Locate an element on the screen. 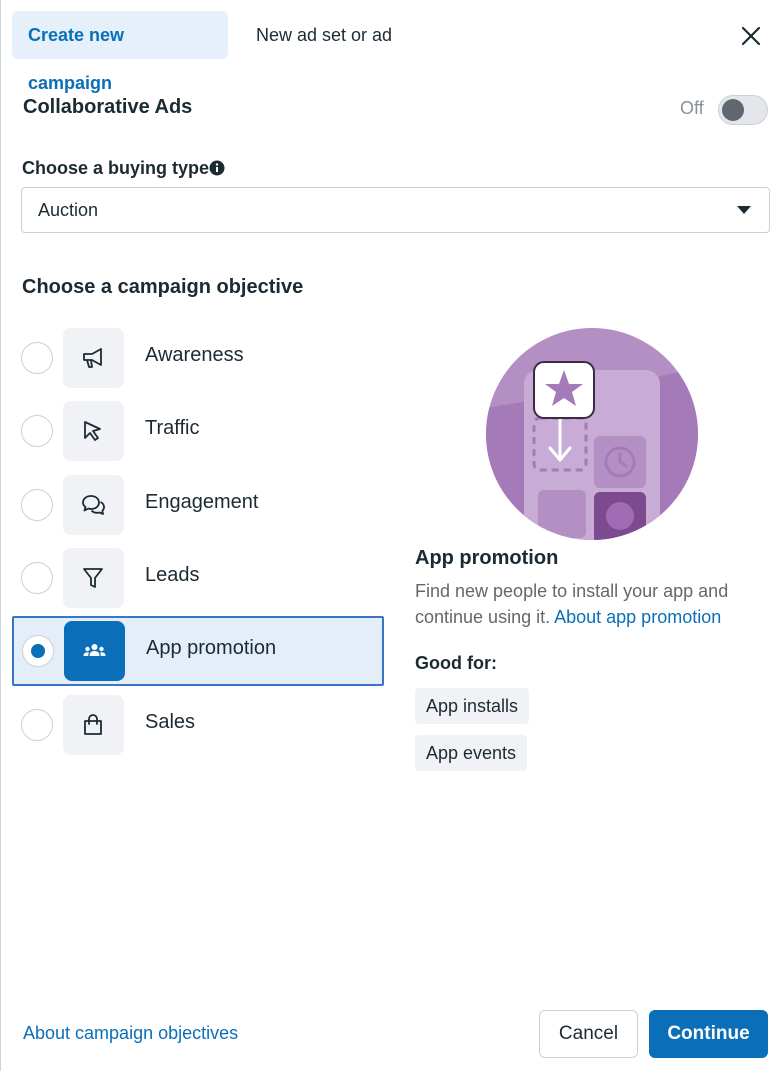 The image size is (781, 1071). info-icon is located at coordinates (217, 168).